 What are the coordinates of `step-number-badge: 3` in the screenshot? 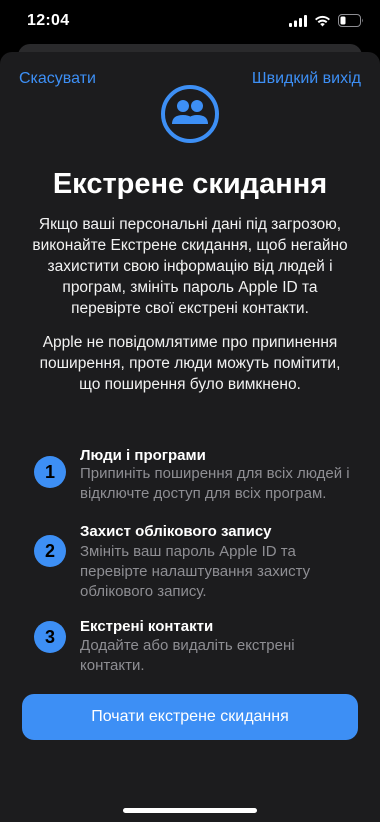 It's located at (50, 637).